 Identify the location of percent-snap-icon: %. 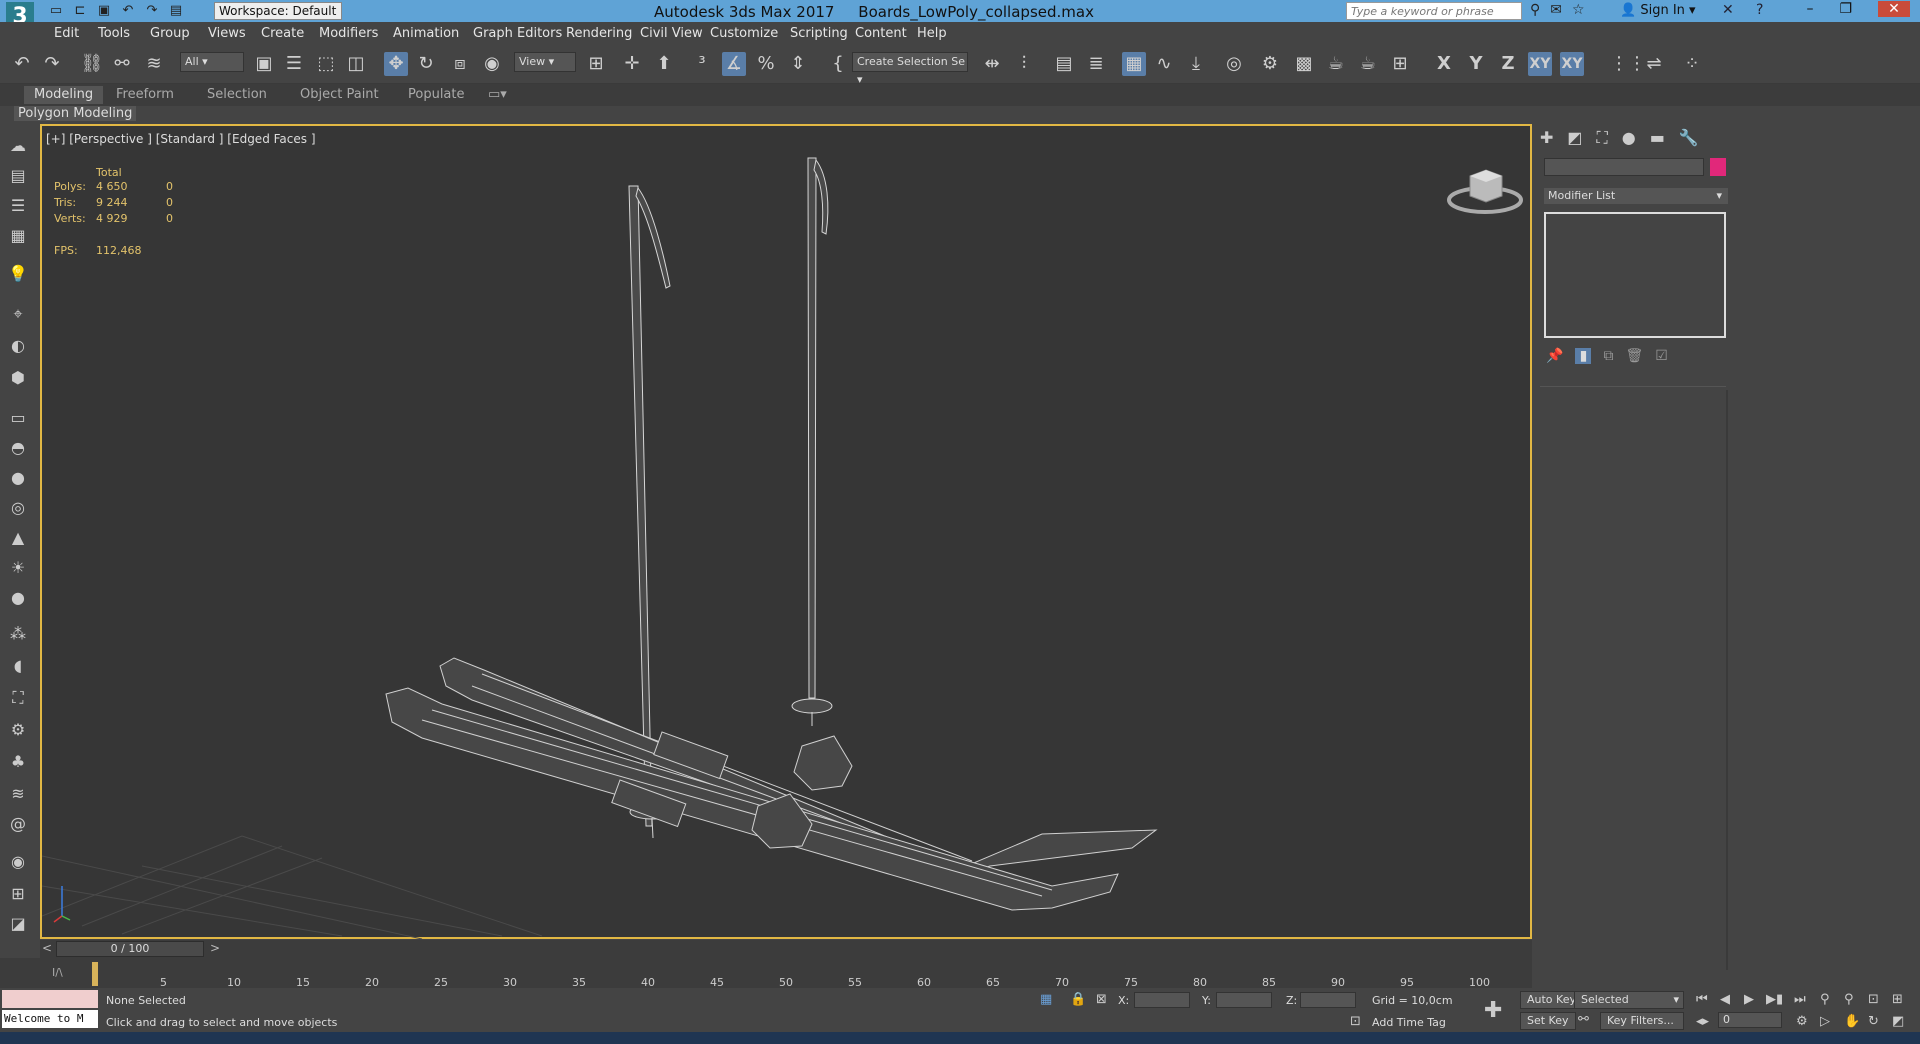
(766, 64).